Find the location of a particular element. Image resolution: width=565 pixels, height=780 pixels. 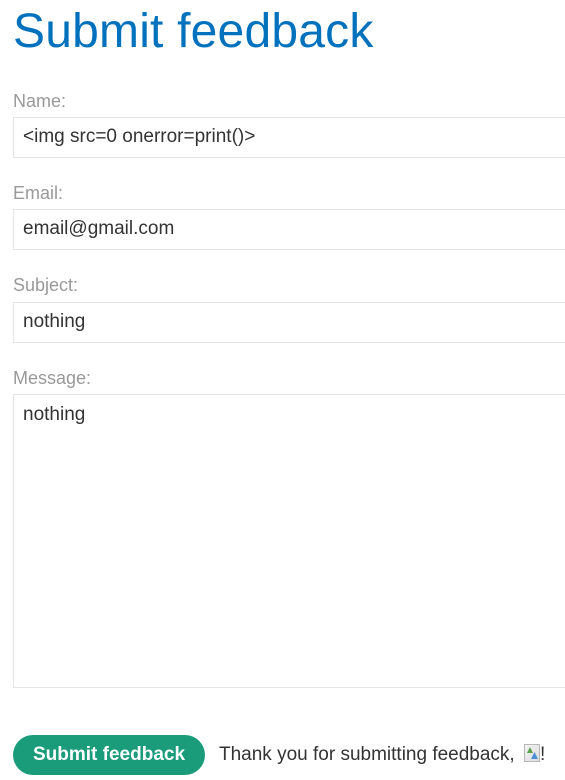

email-label: Email: is located at coordinates (38, 193).